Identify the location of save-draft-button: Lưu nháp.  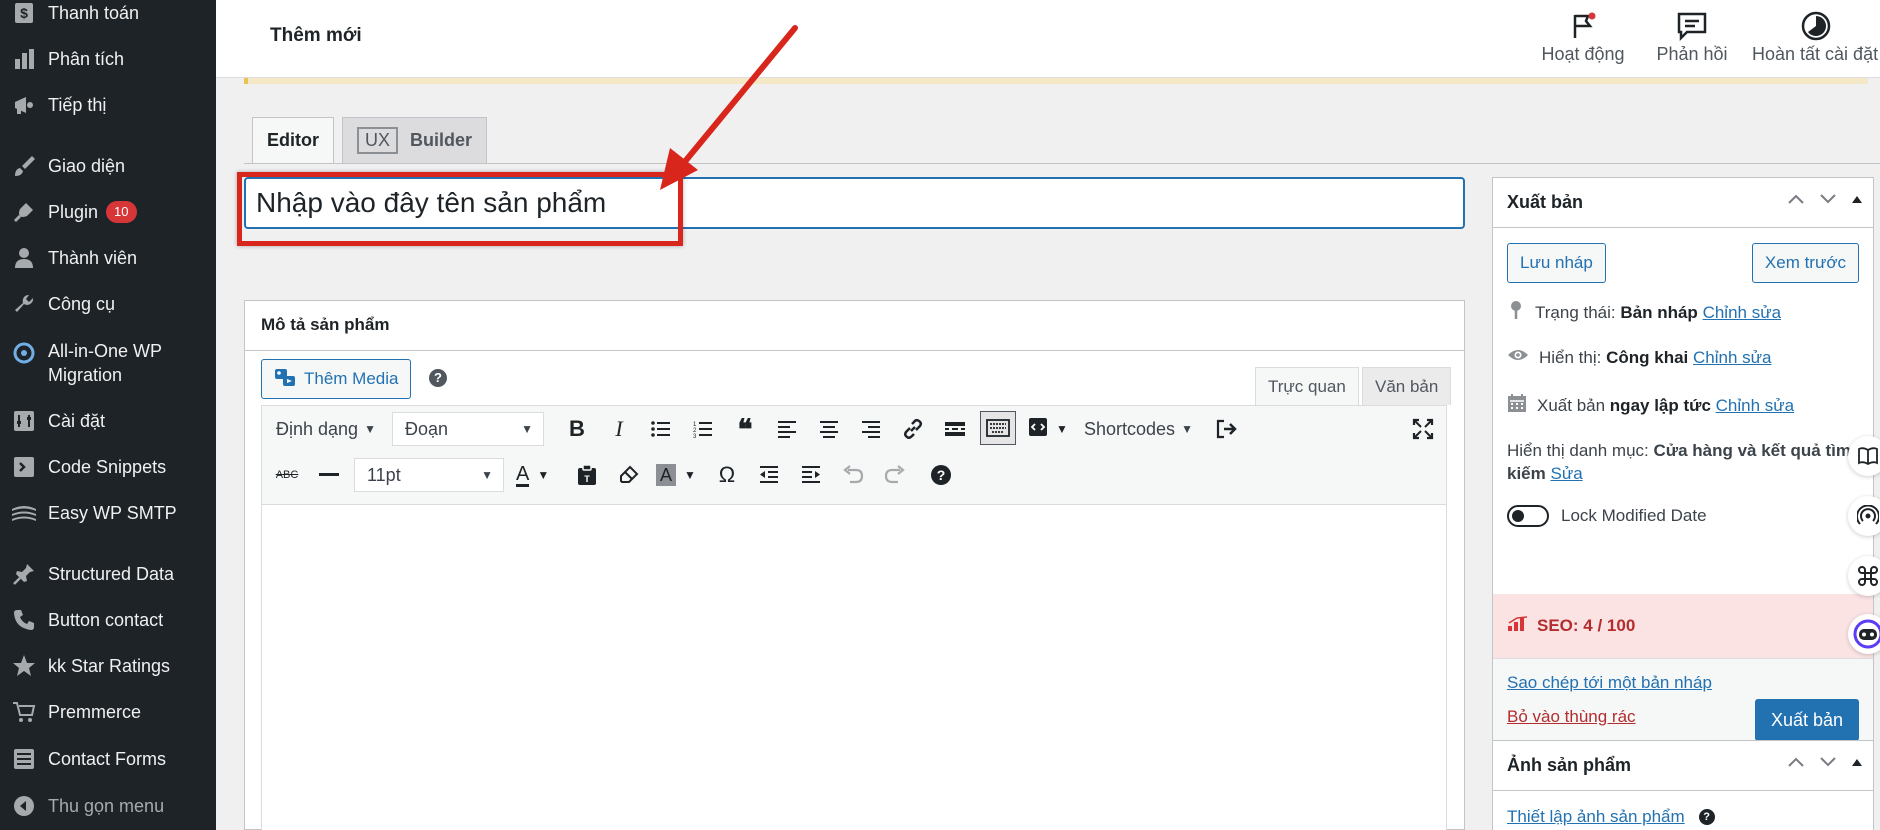
(1556, 263).